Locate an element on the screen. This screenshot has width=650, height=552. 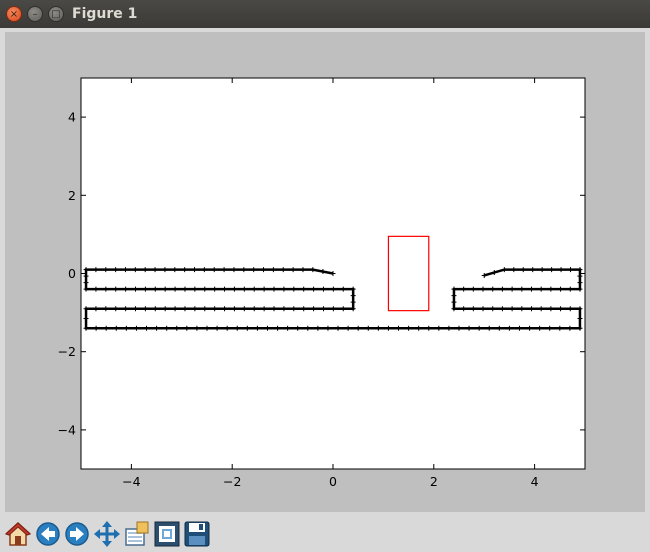
home-icon is located at coordinates (18, 533).